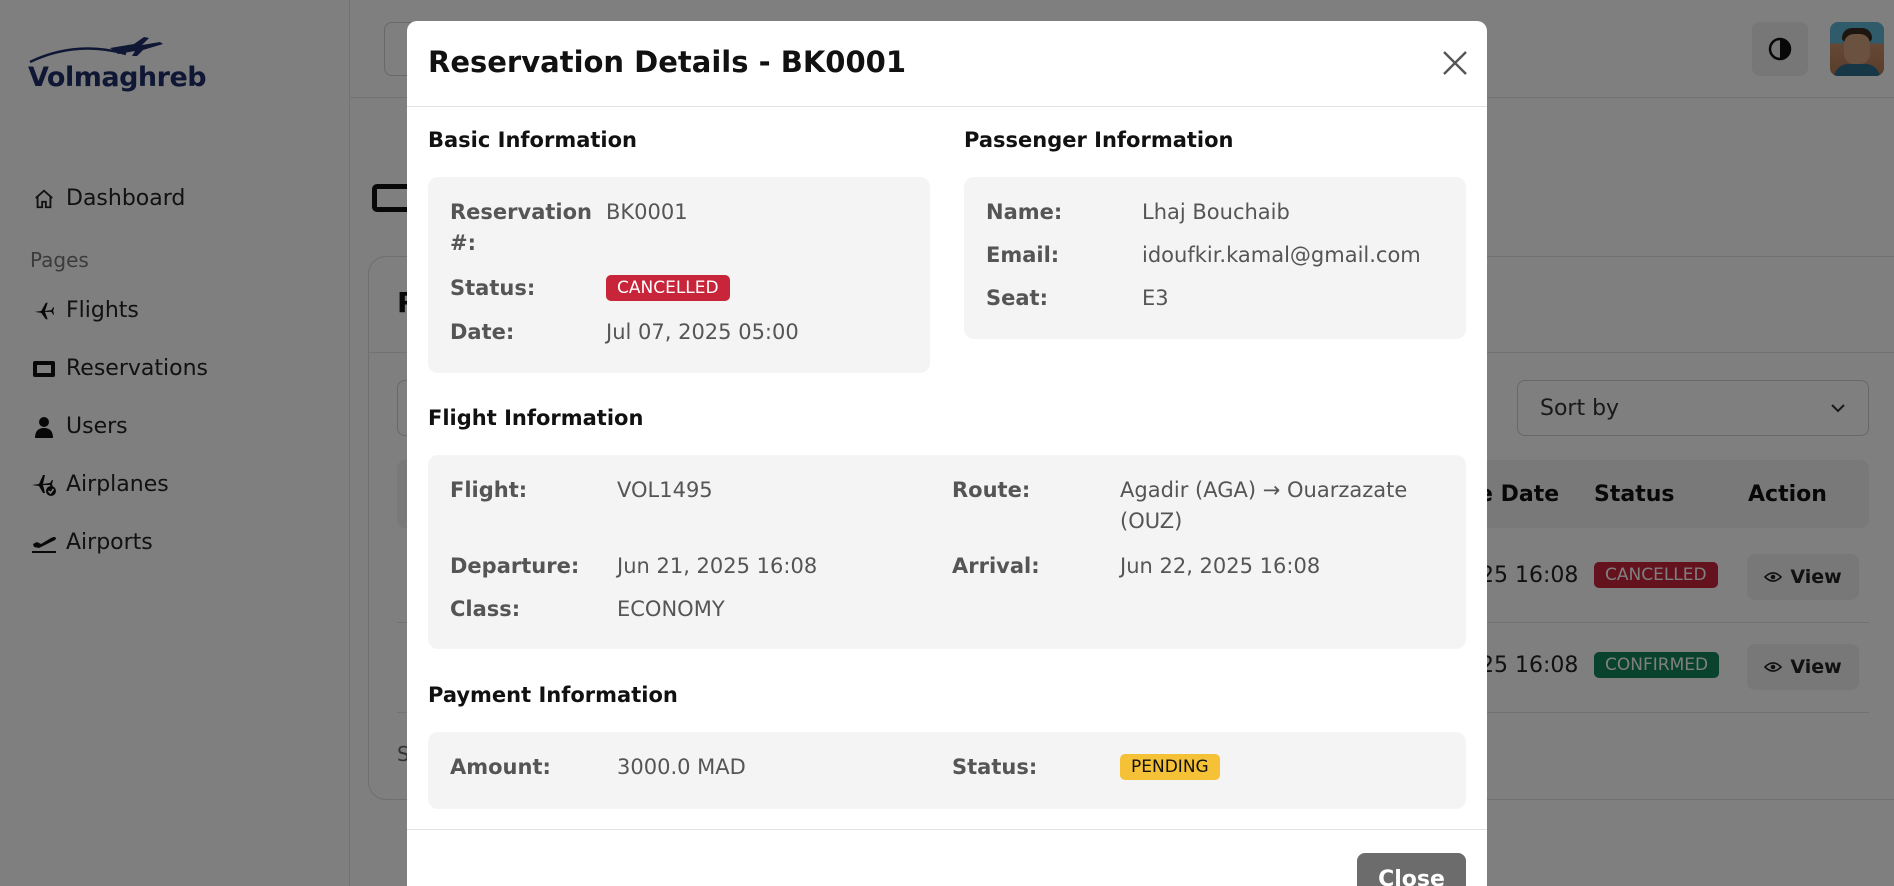 The image size is (1894, 886). Describe the element at coordinates (532, 140) in the screenshot. I see `section-title-basic: Basic Information` at that location.